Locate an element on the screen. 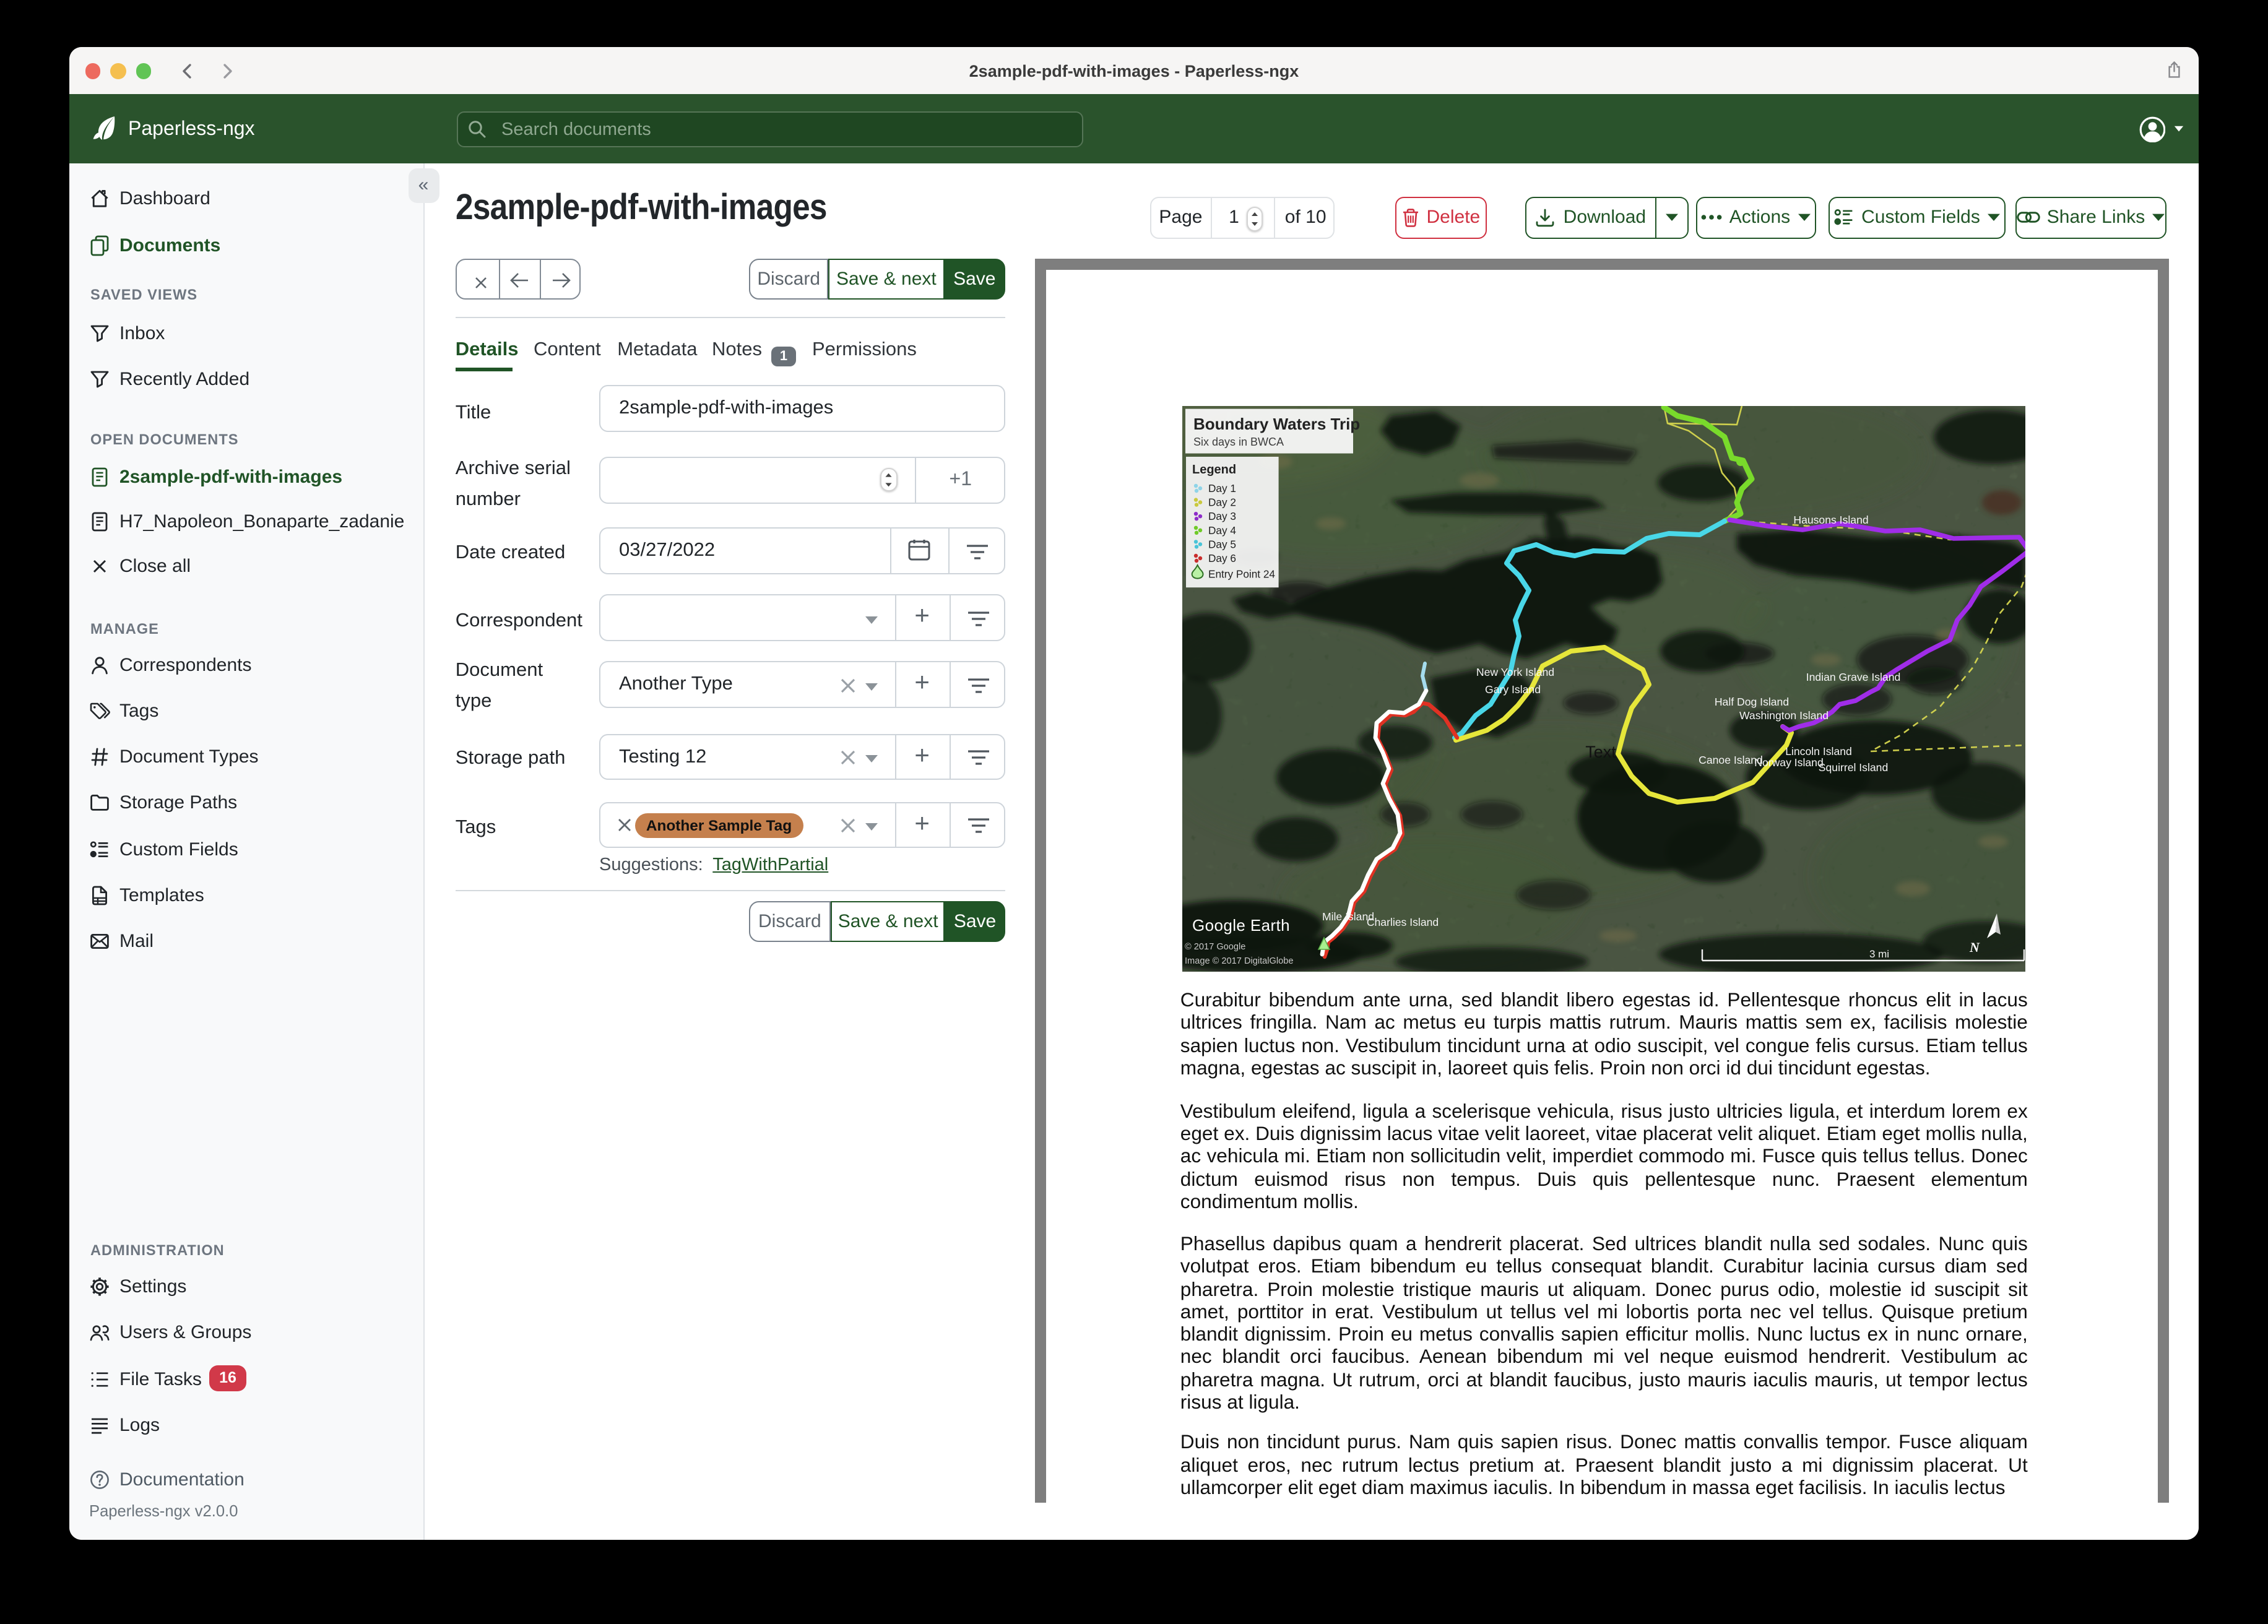  svg-text: Day 1 is located at coordinates (1222, 488).